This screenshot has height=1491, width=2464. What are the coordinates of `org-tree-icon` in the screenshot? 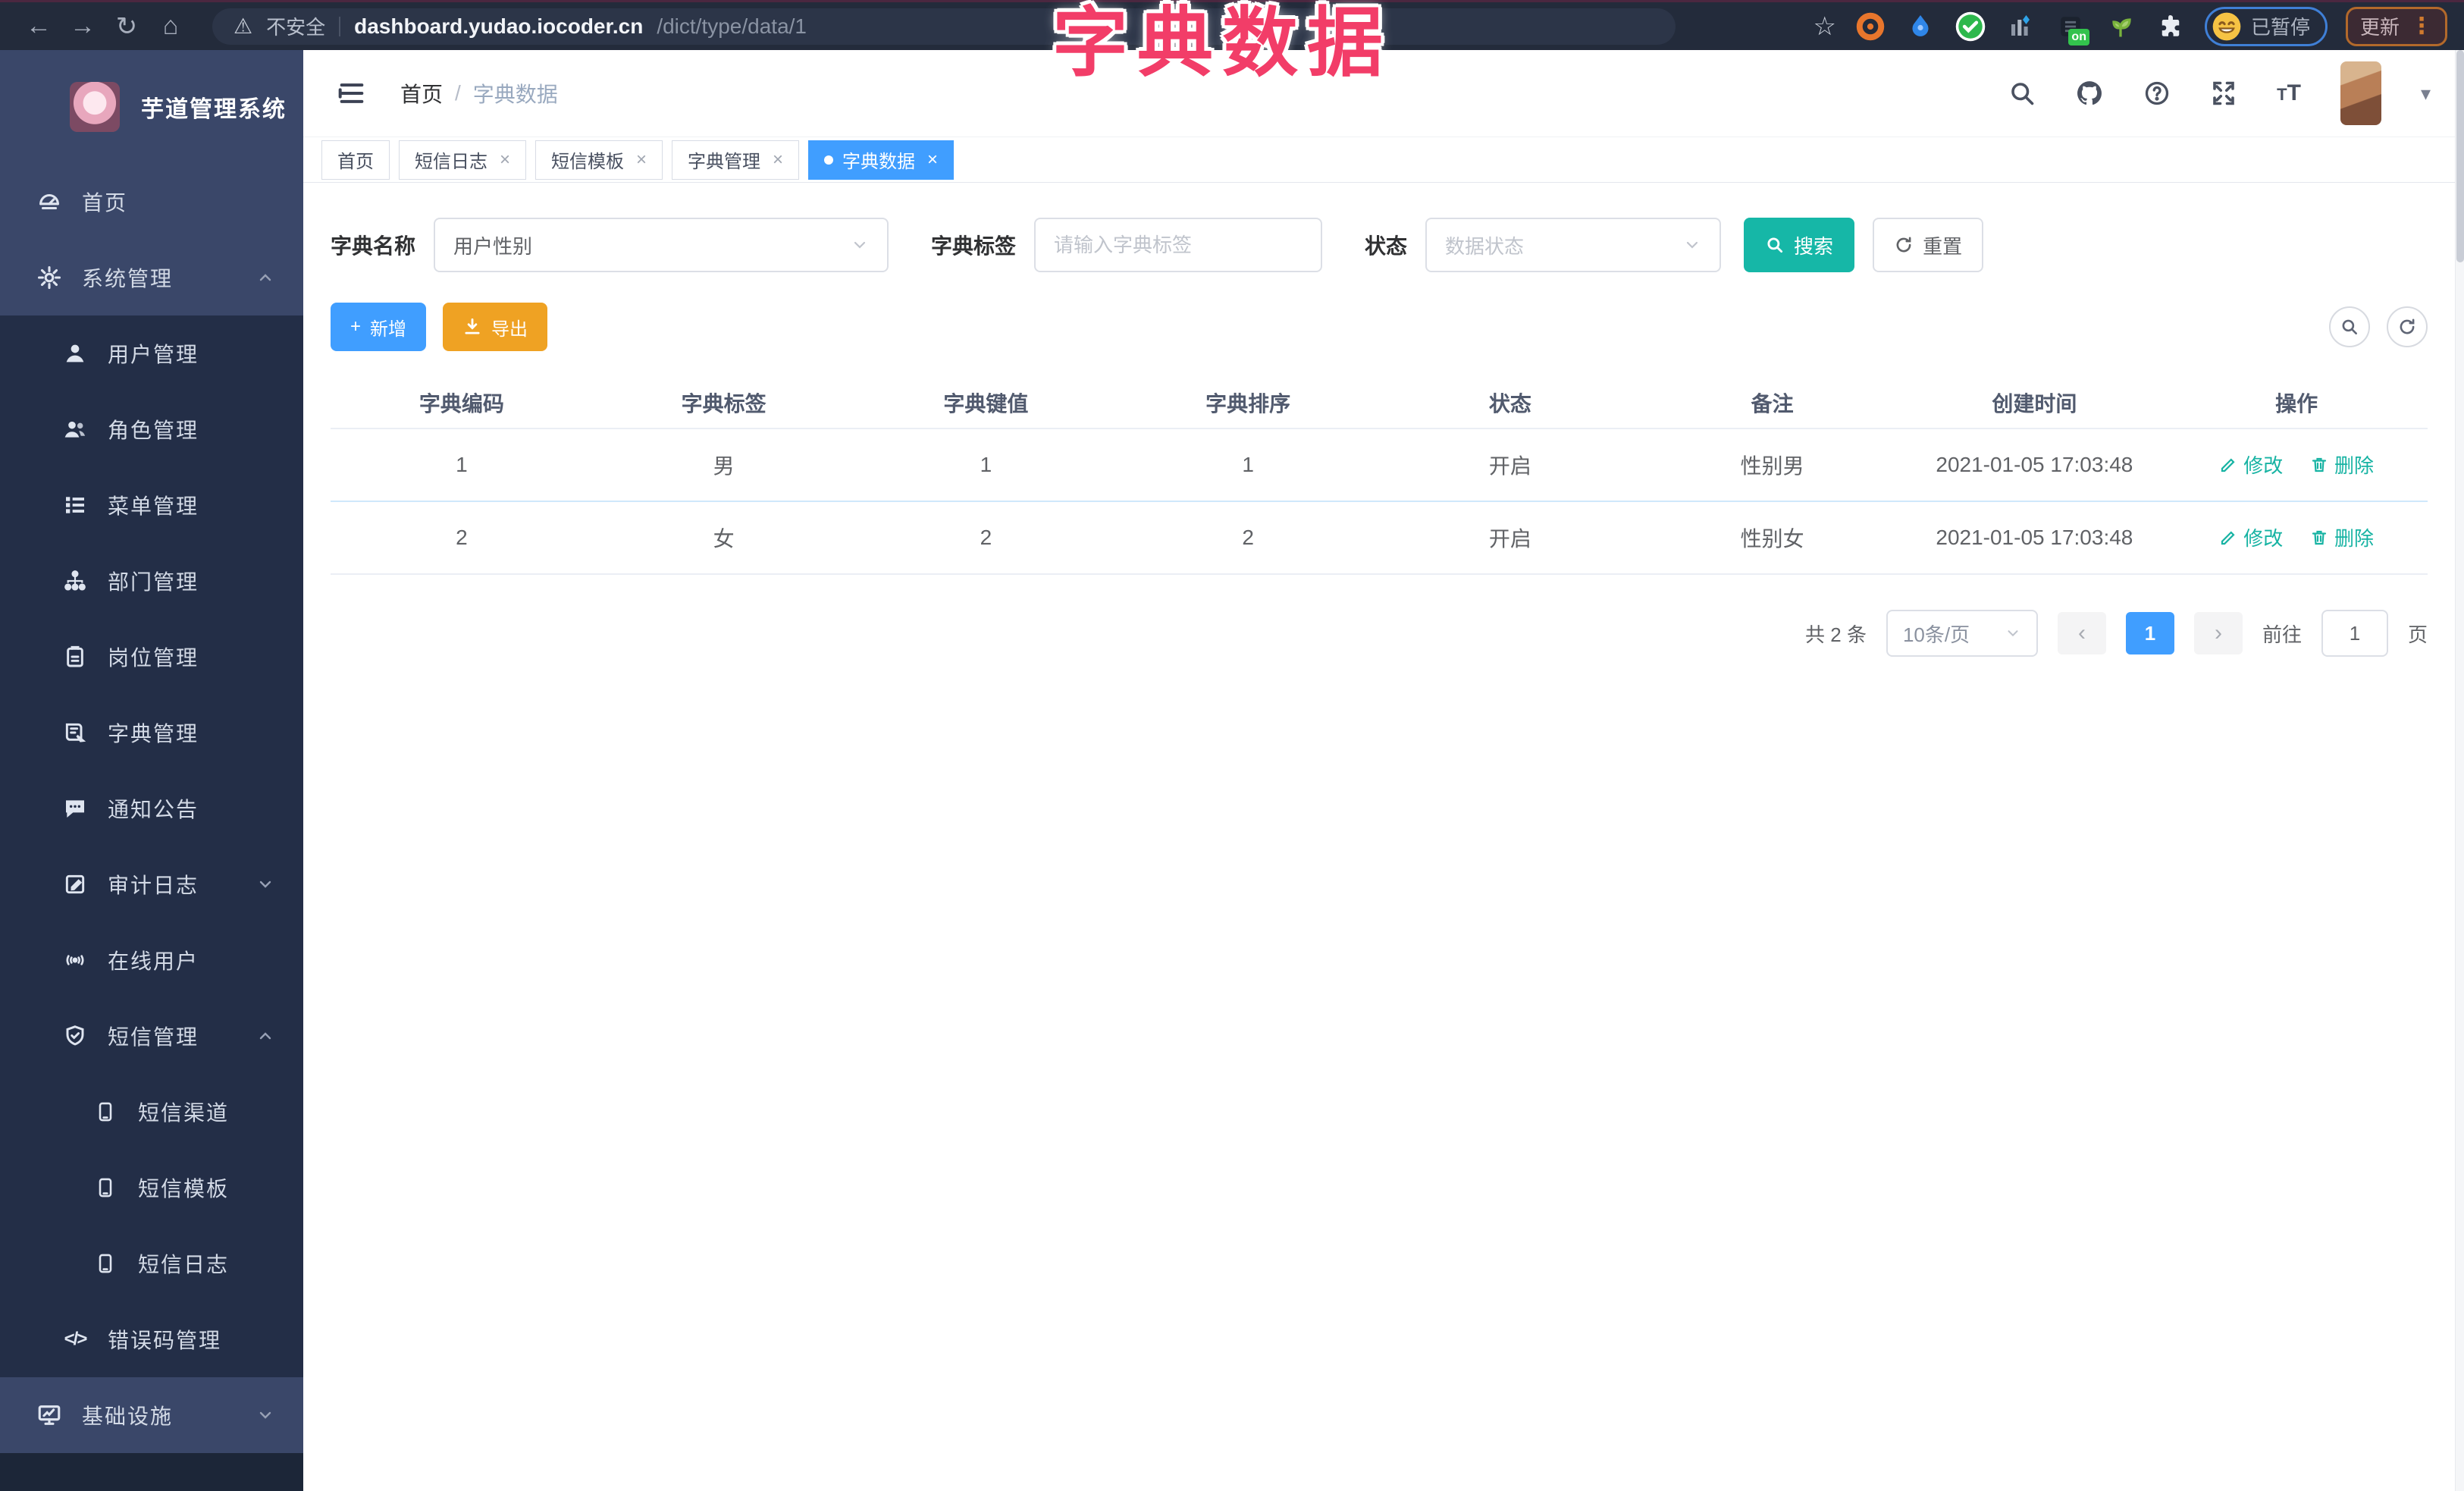 It's located at (75, 581).